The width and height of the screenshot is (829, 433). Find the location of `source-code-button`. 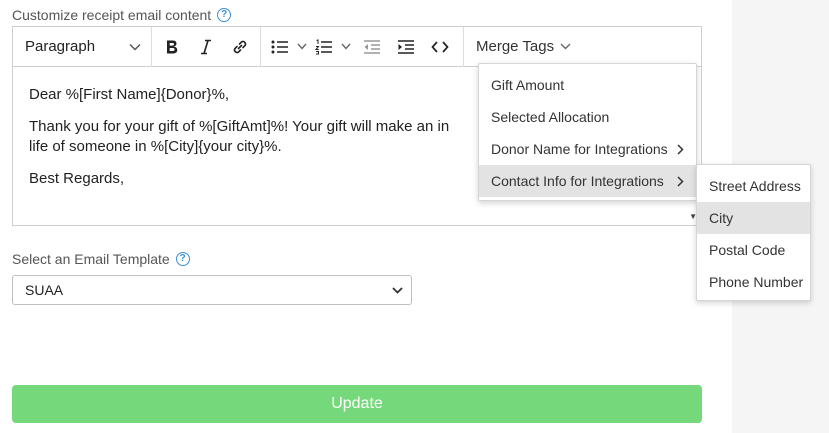

source-code-button is located at coordinates (440, 47).